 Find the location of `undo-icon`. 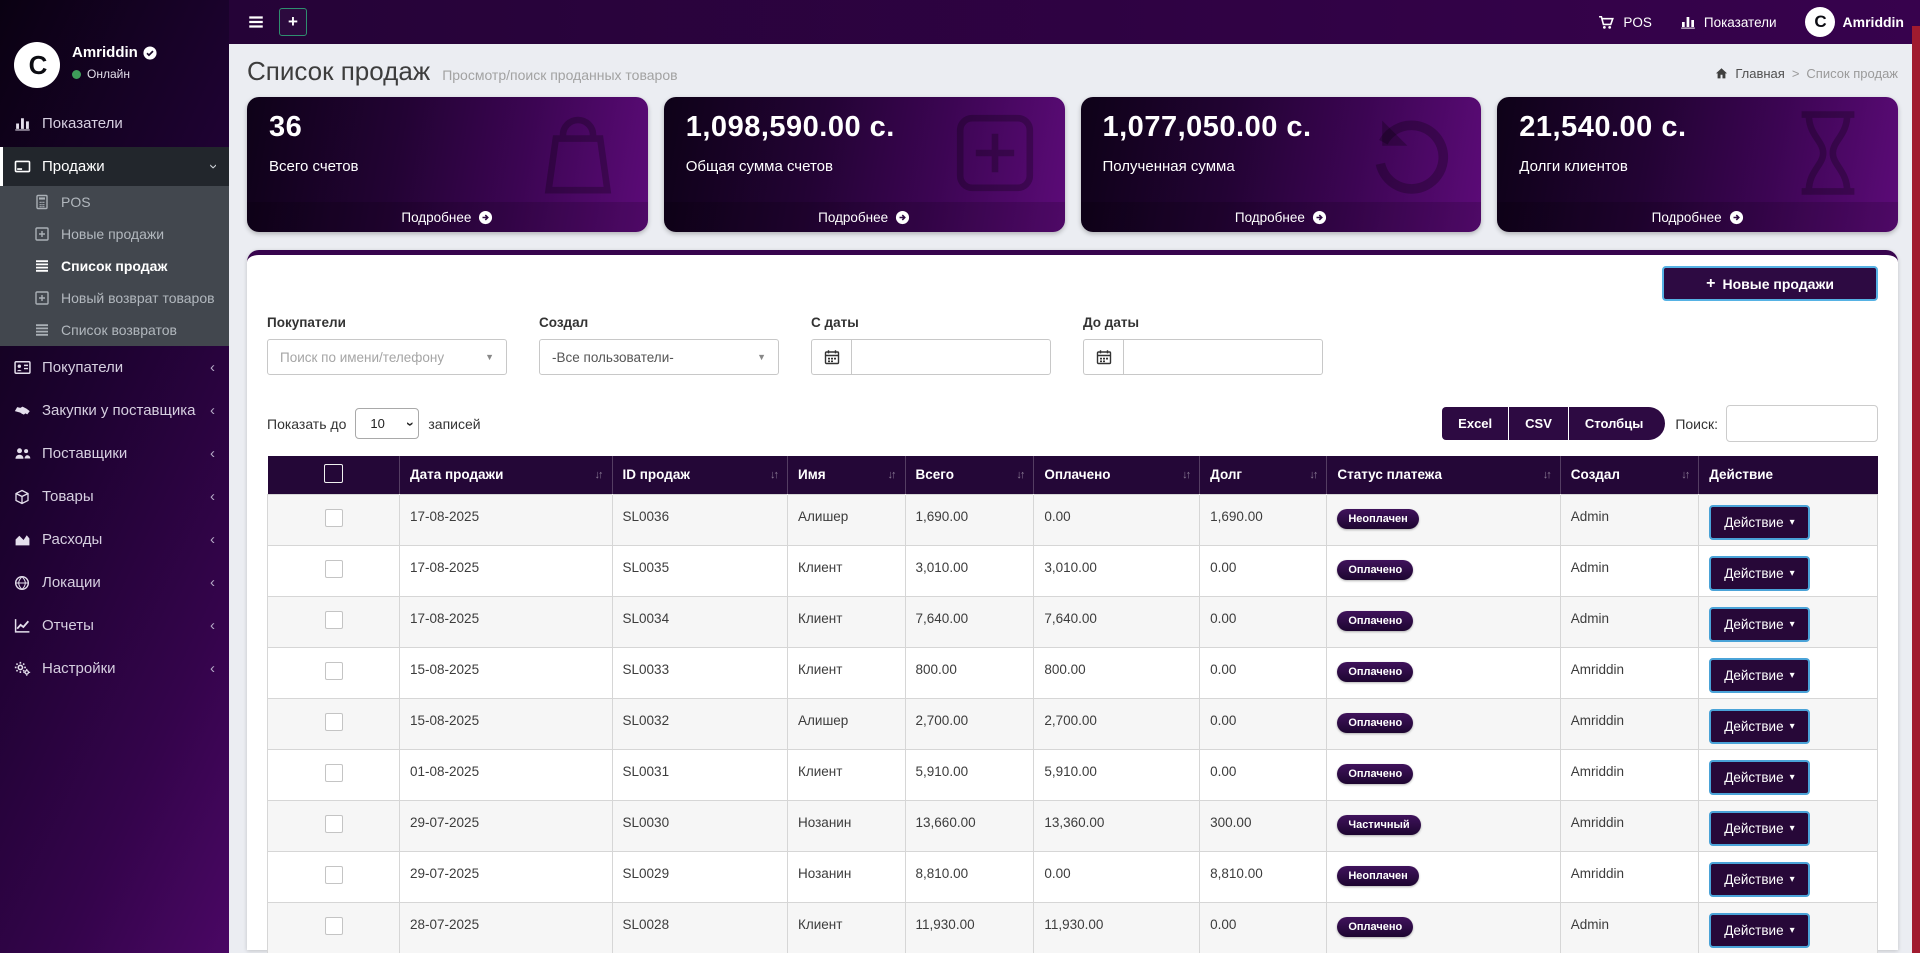

undo-icon is located at coordinates (1411, 153).